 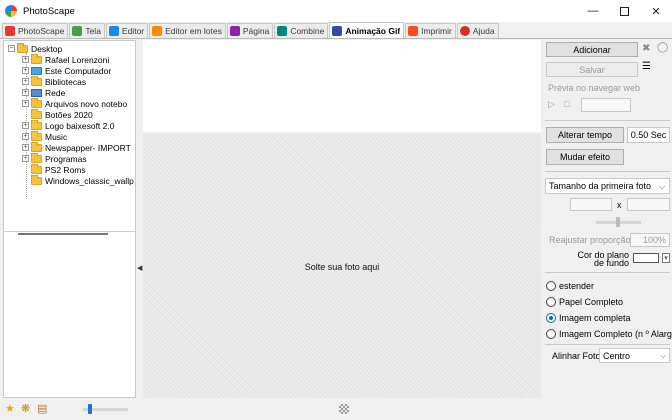 What do you see at coordinates (66, 70) in the screenshot?
I see `tree-item: + Este Computador` at bounding box center [66, 70].